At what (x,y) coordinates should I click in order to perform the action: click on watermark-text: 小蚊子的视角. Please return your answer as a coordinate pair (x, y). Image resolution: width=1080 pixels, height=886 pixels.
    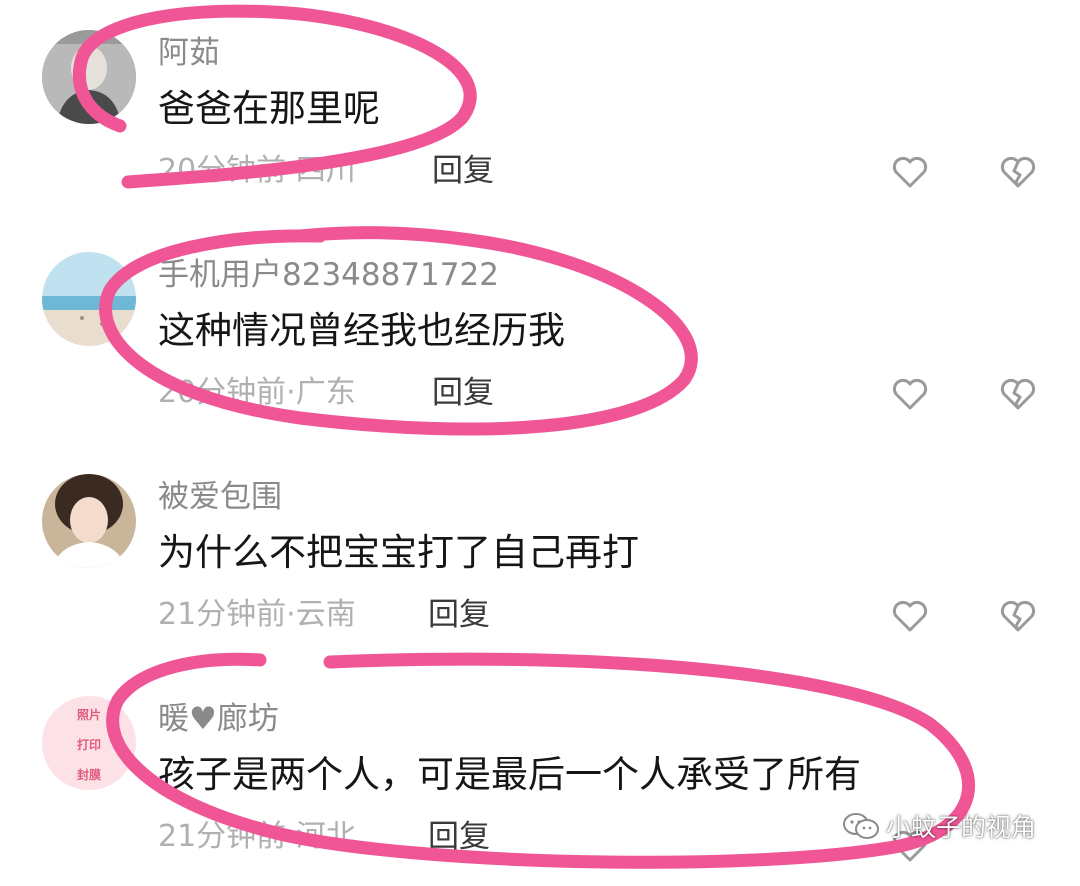
    Looking at the image, I should click on (961, 827).